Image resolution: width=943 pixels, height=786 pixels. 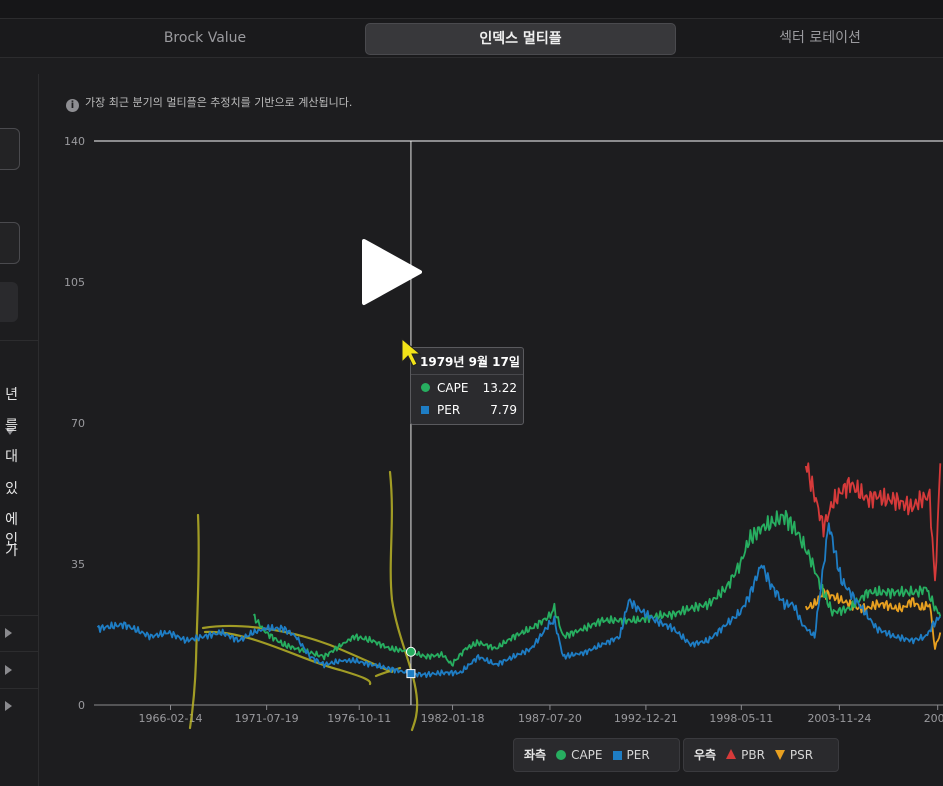 What do you see at coordinates (411, 674) in the screenshot?
I see `per-hover-point` at bounding box center [411, 674].